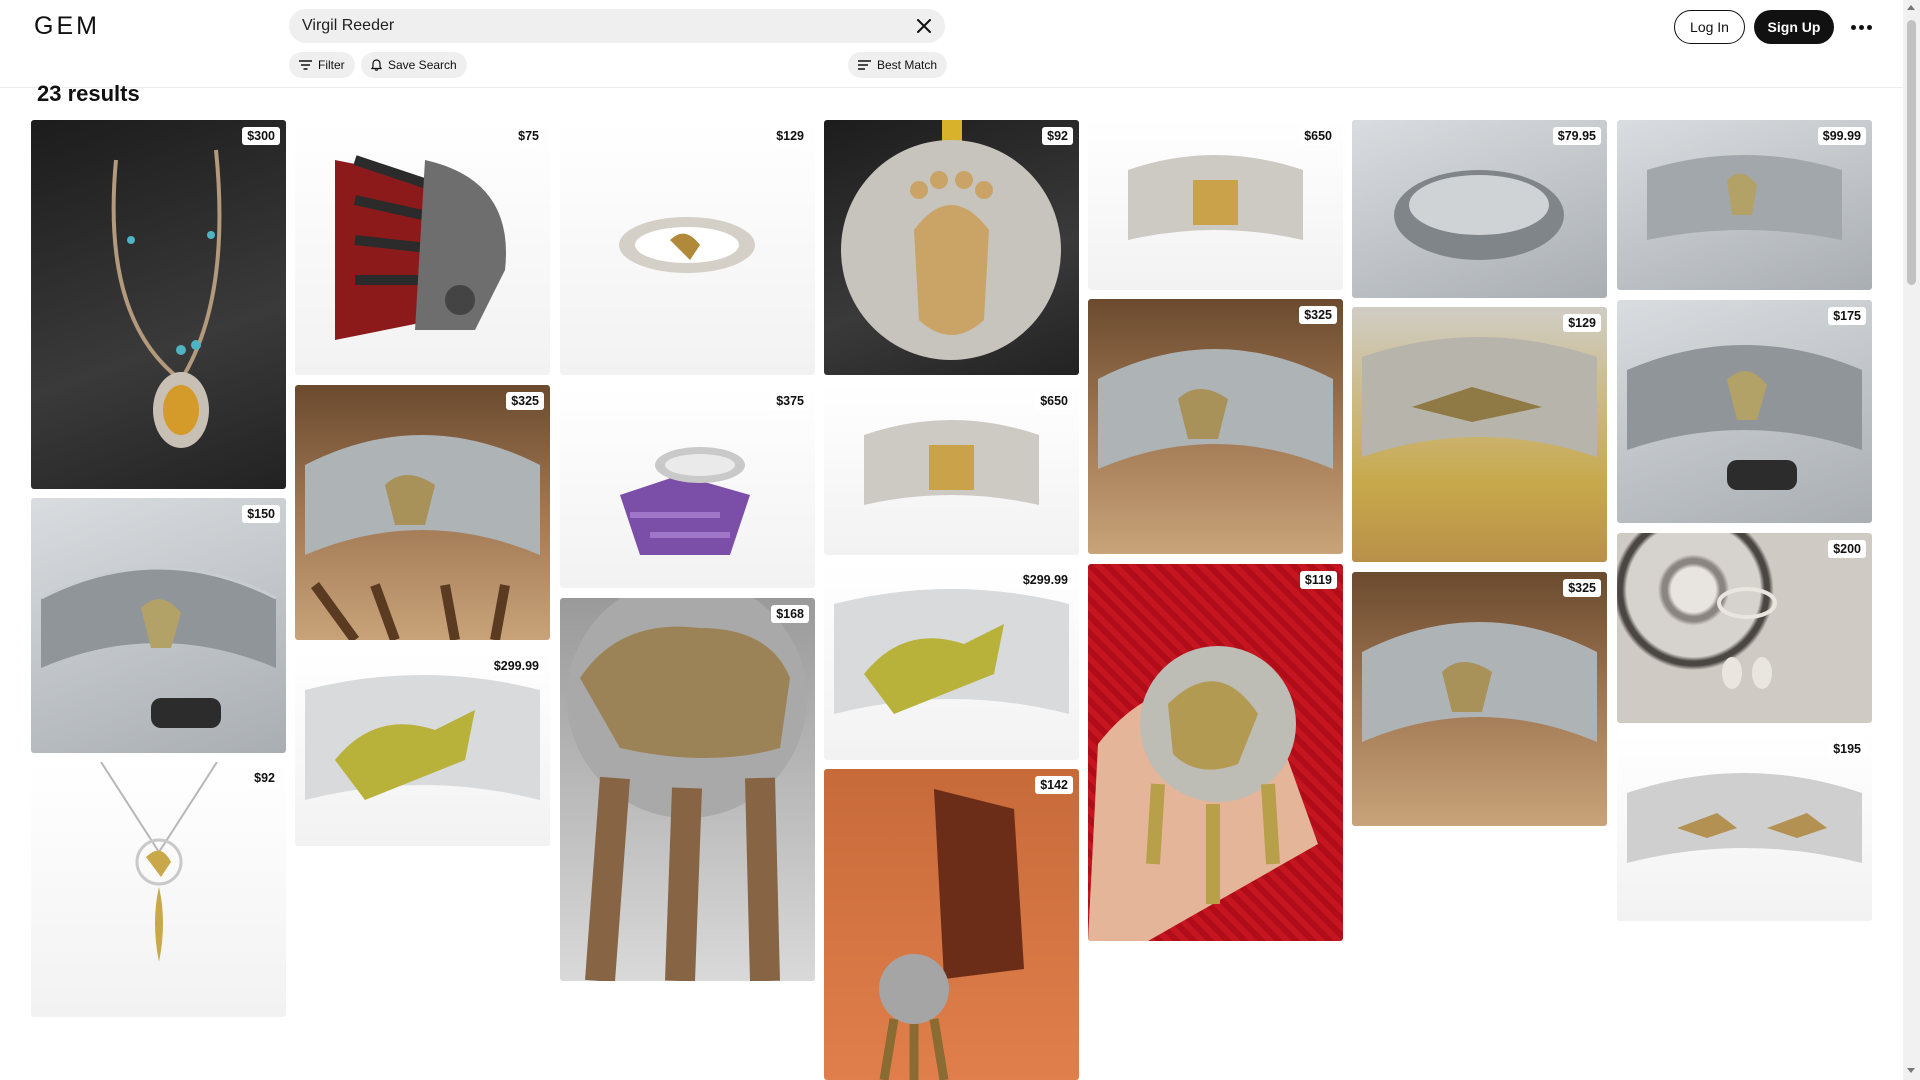 This screenshot has height=1080, width=1920. What do you see at coordinates (1709, 27) in the screenshot?
I see `login-button: Log In` at bounding box center [1709, 27].